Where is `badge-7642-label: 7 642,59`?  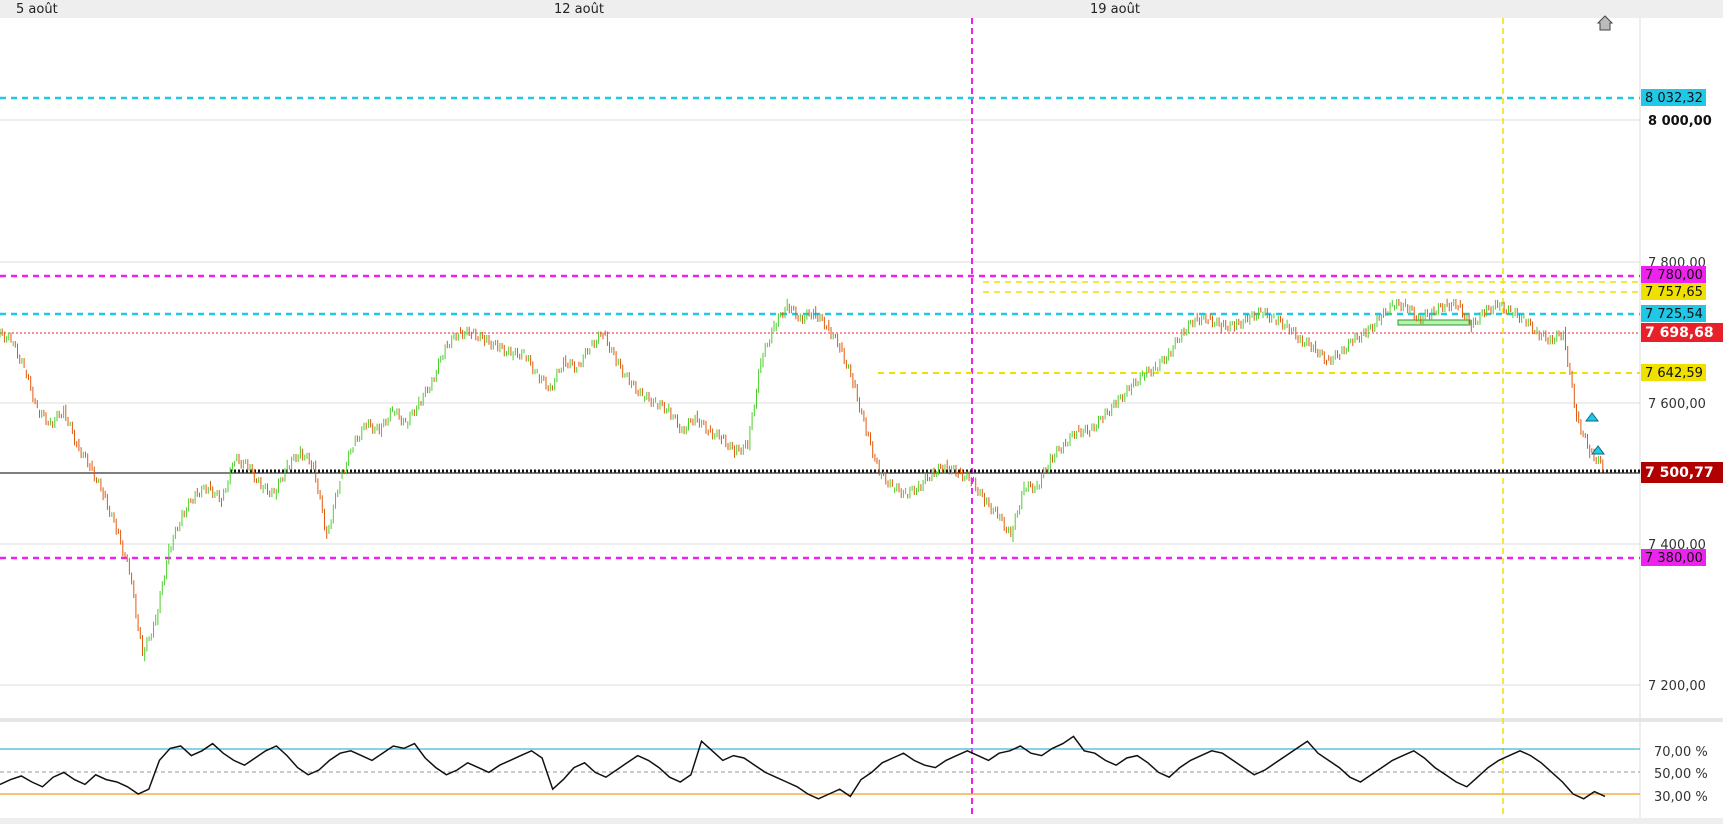
badge-7642-label: 7 642,59 is located at coordinates (1674, 373).